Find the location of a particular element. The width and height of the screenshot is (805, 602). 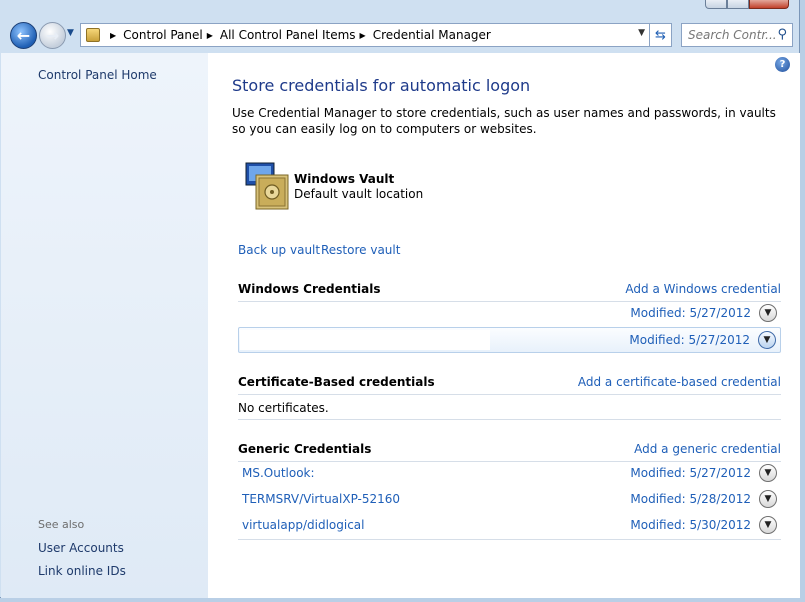

help-icon: ? is located at coordinates (782, 64).